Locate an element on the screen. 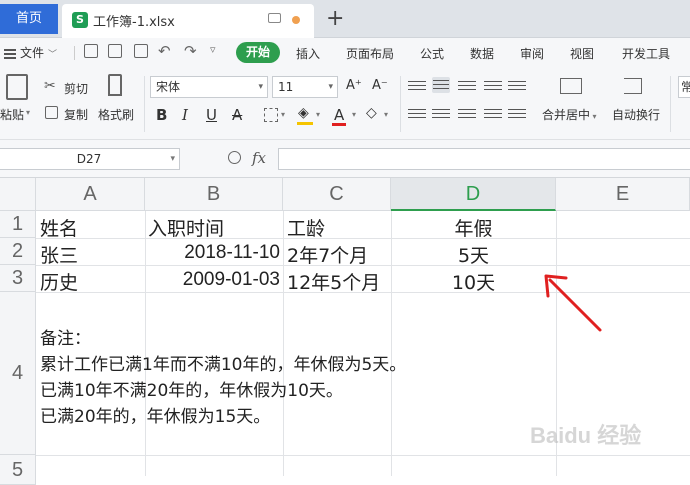  menu-page-layout: 页面布局 is located at coordinates (370, 53).